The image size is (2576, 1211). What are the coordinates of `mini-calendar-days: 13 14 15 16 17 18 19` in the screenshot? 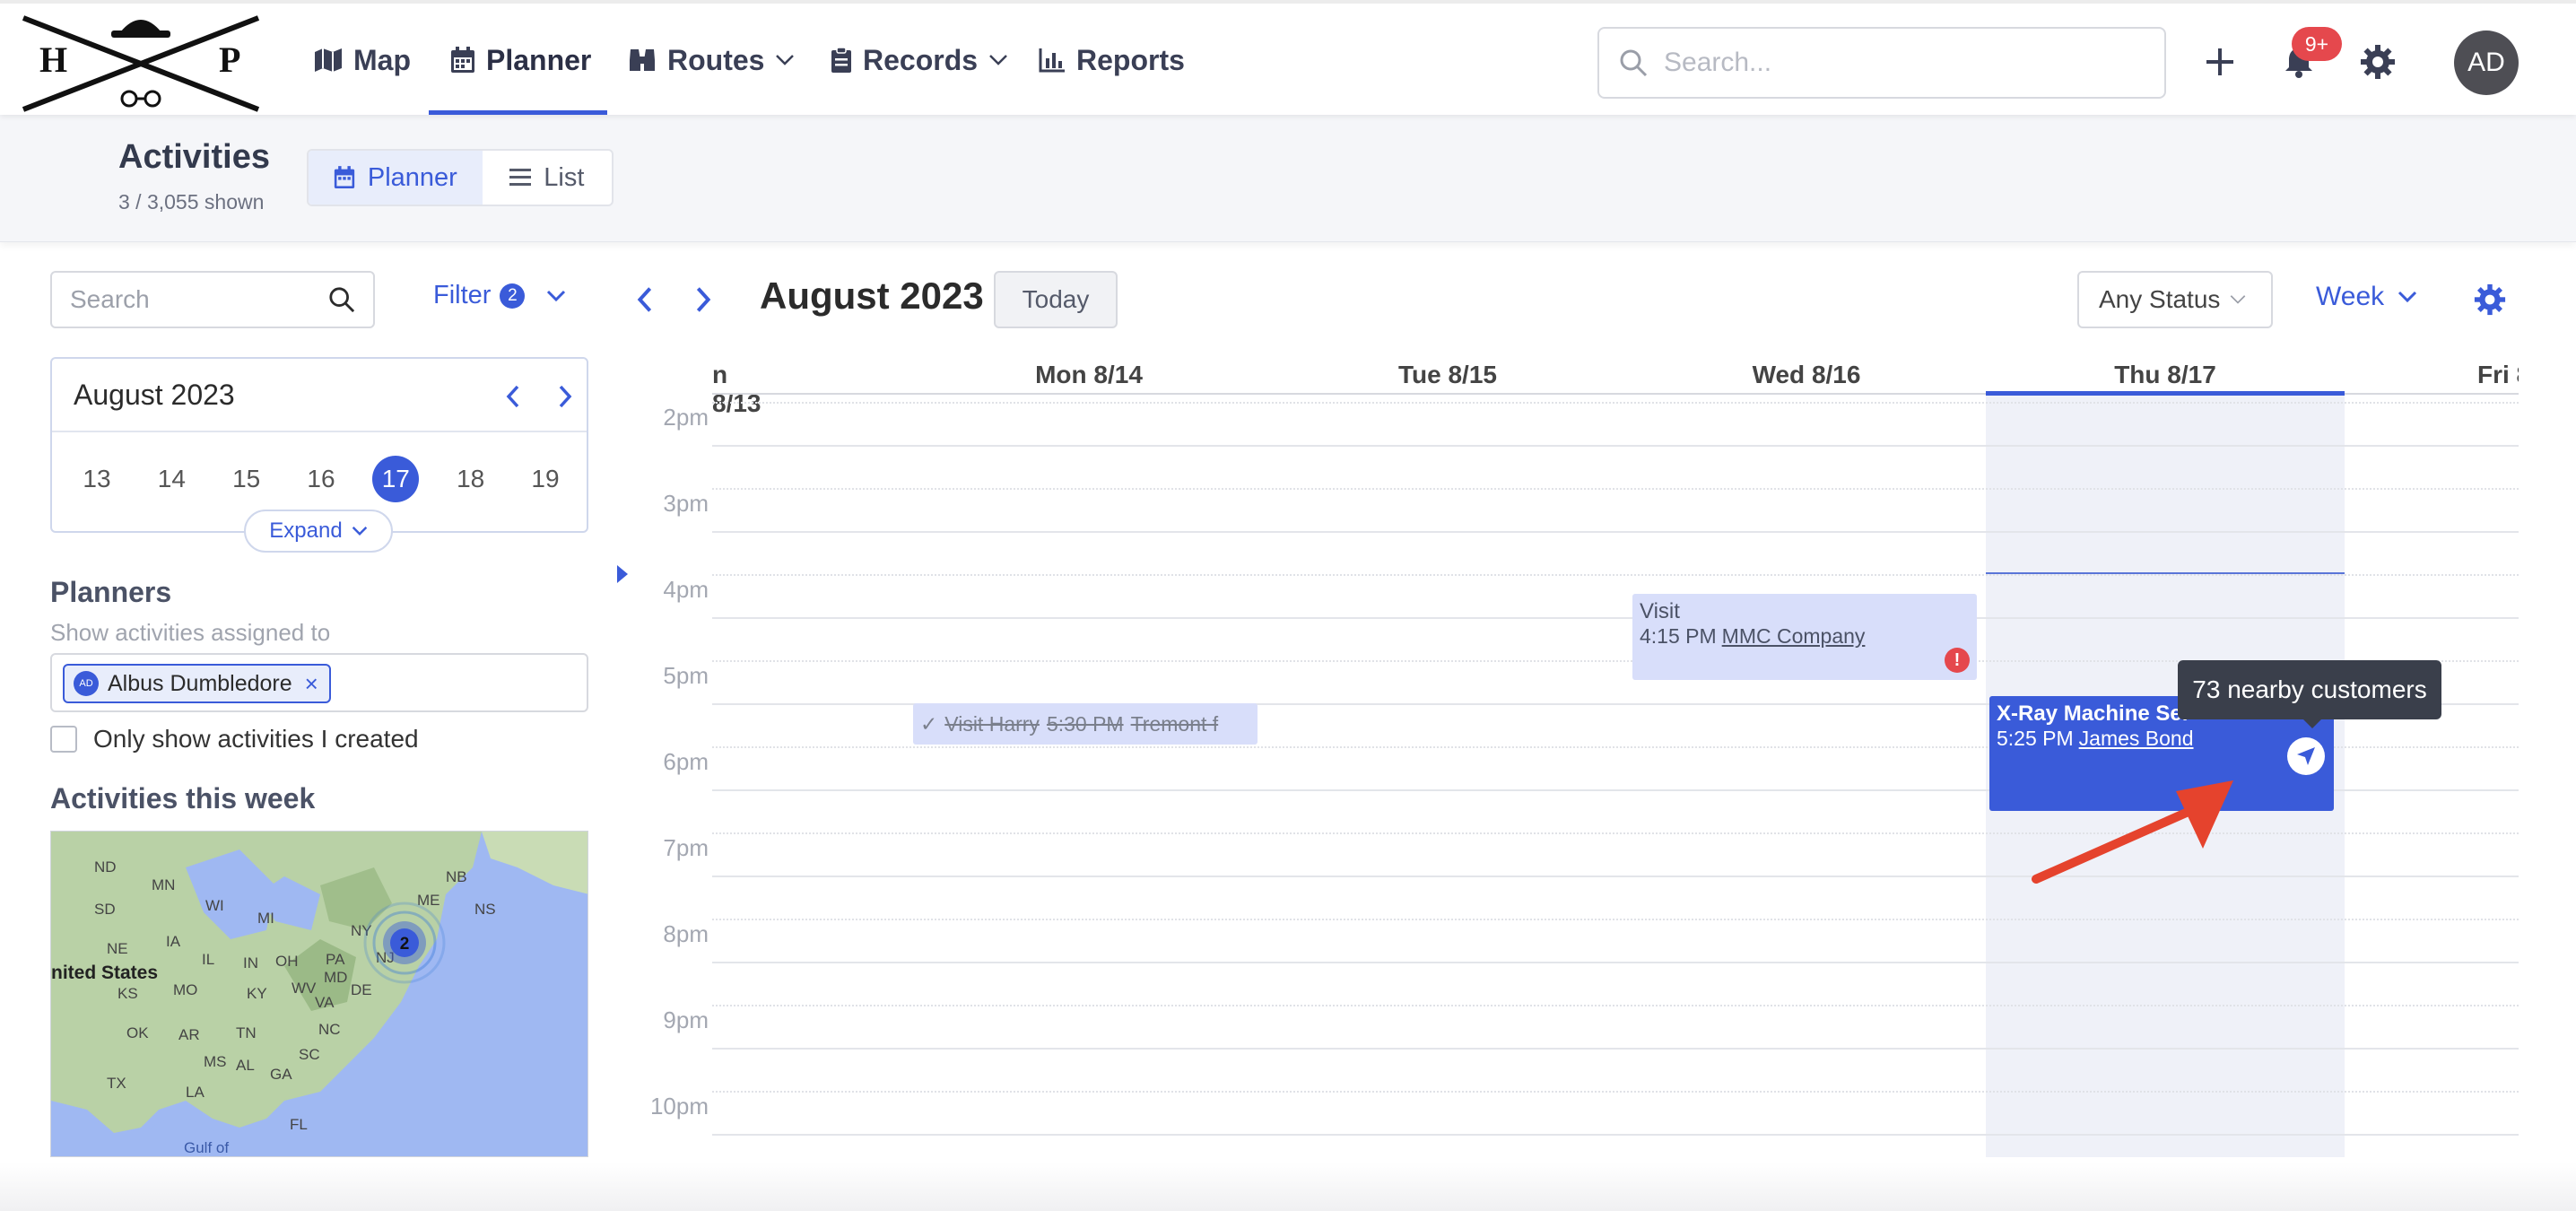 It's located at (321, 479).